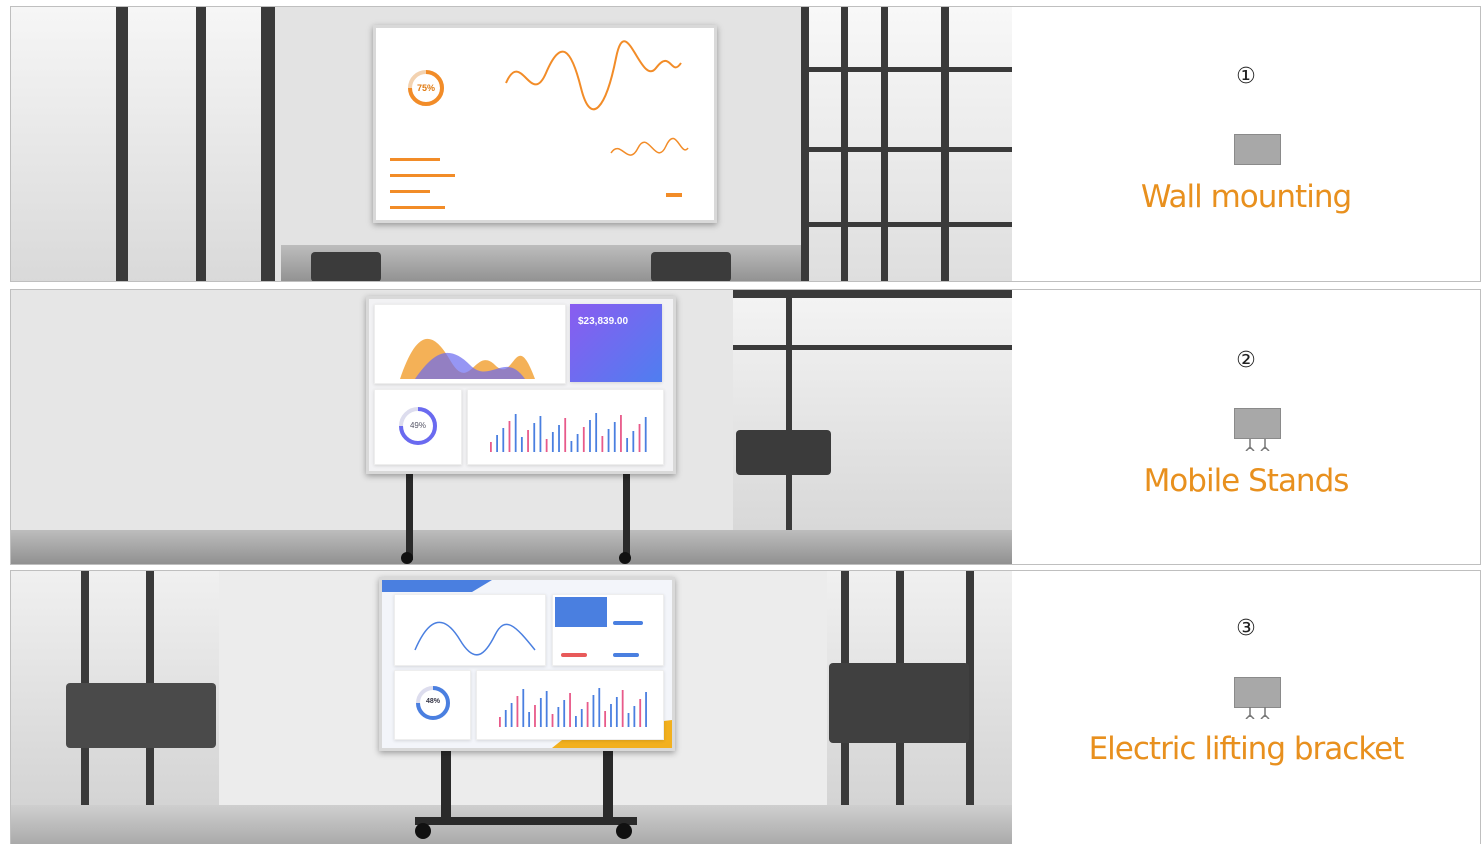 Image resolution: width=1481 pixels, height=844 pixels. What do you see at coordinates (470, 630) in the screenshot?
I see `line-chart-card` at bounding box center [470, 630].